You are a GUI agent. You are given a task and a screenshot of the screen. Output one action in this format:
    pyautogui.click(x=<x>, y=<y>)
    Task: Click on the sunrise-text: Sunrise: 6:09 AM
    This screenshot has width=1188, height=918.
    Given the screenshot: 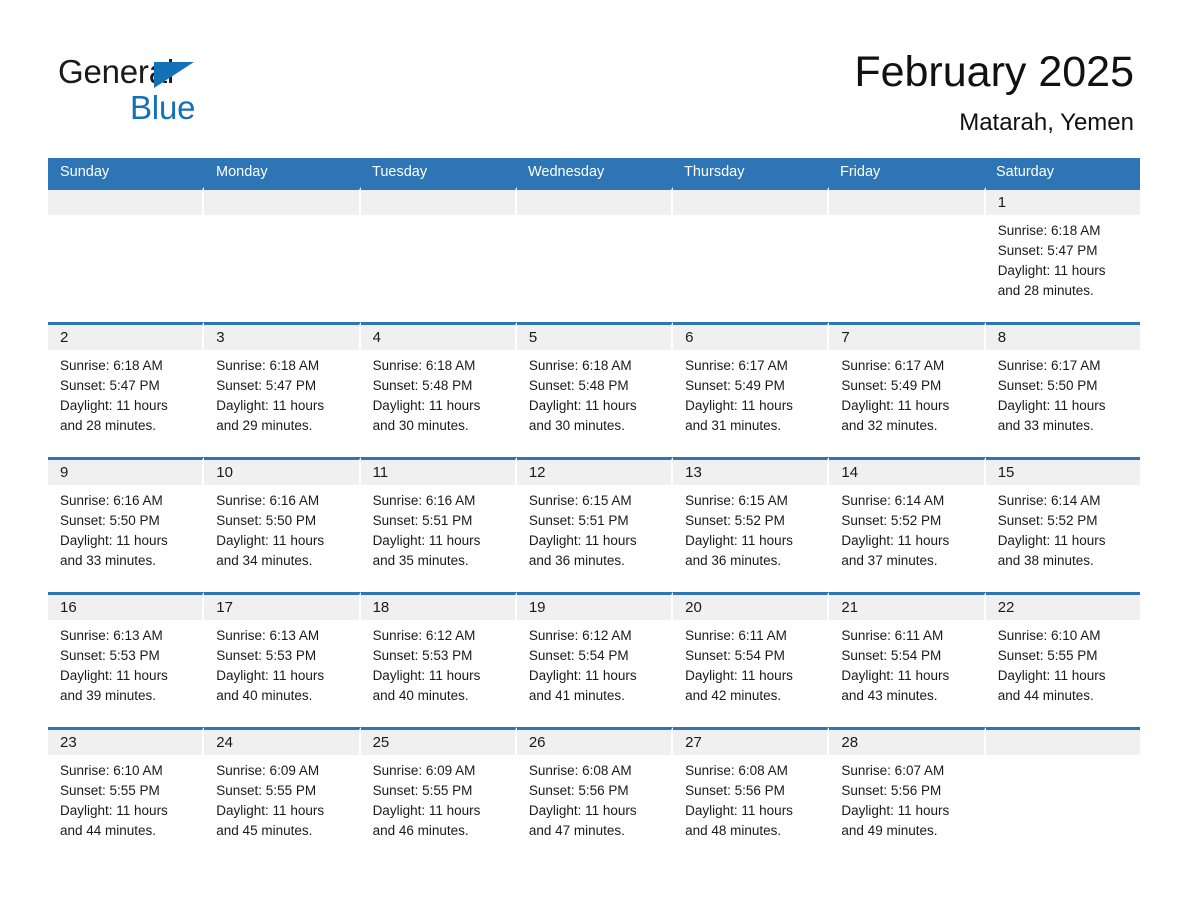 What is the action you would take?
    pyautogui.click(x=424, y=770)
    